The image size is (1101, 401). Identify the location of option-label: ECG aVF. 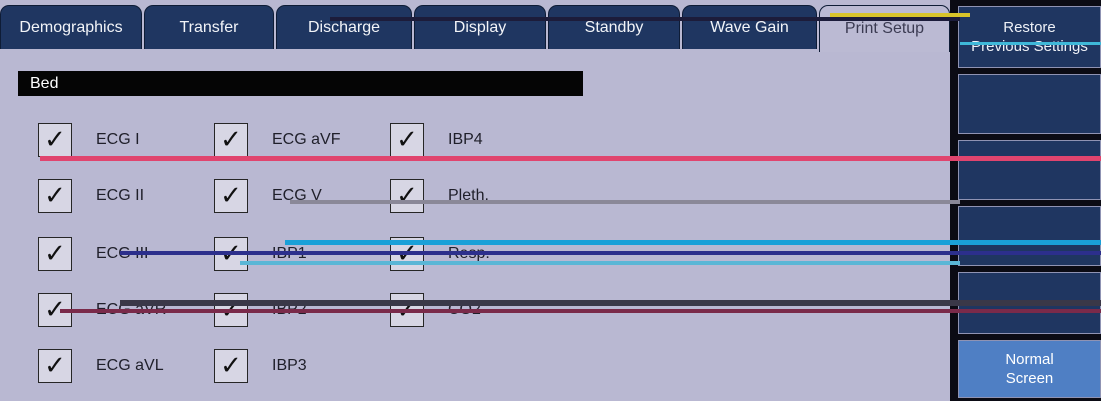
(306, 139).